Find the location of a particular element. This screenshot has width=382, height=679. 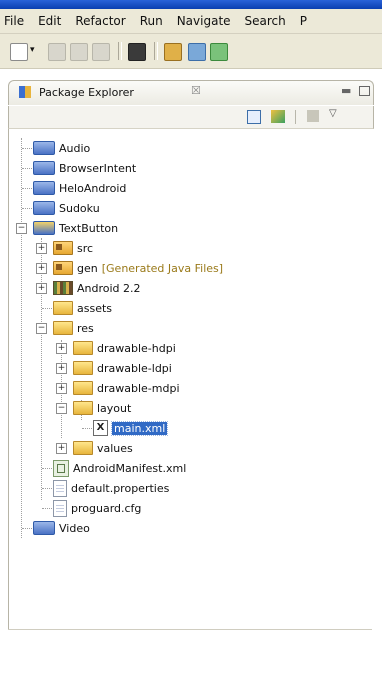

menu-search: Search is located at coordinates (265, 21).